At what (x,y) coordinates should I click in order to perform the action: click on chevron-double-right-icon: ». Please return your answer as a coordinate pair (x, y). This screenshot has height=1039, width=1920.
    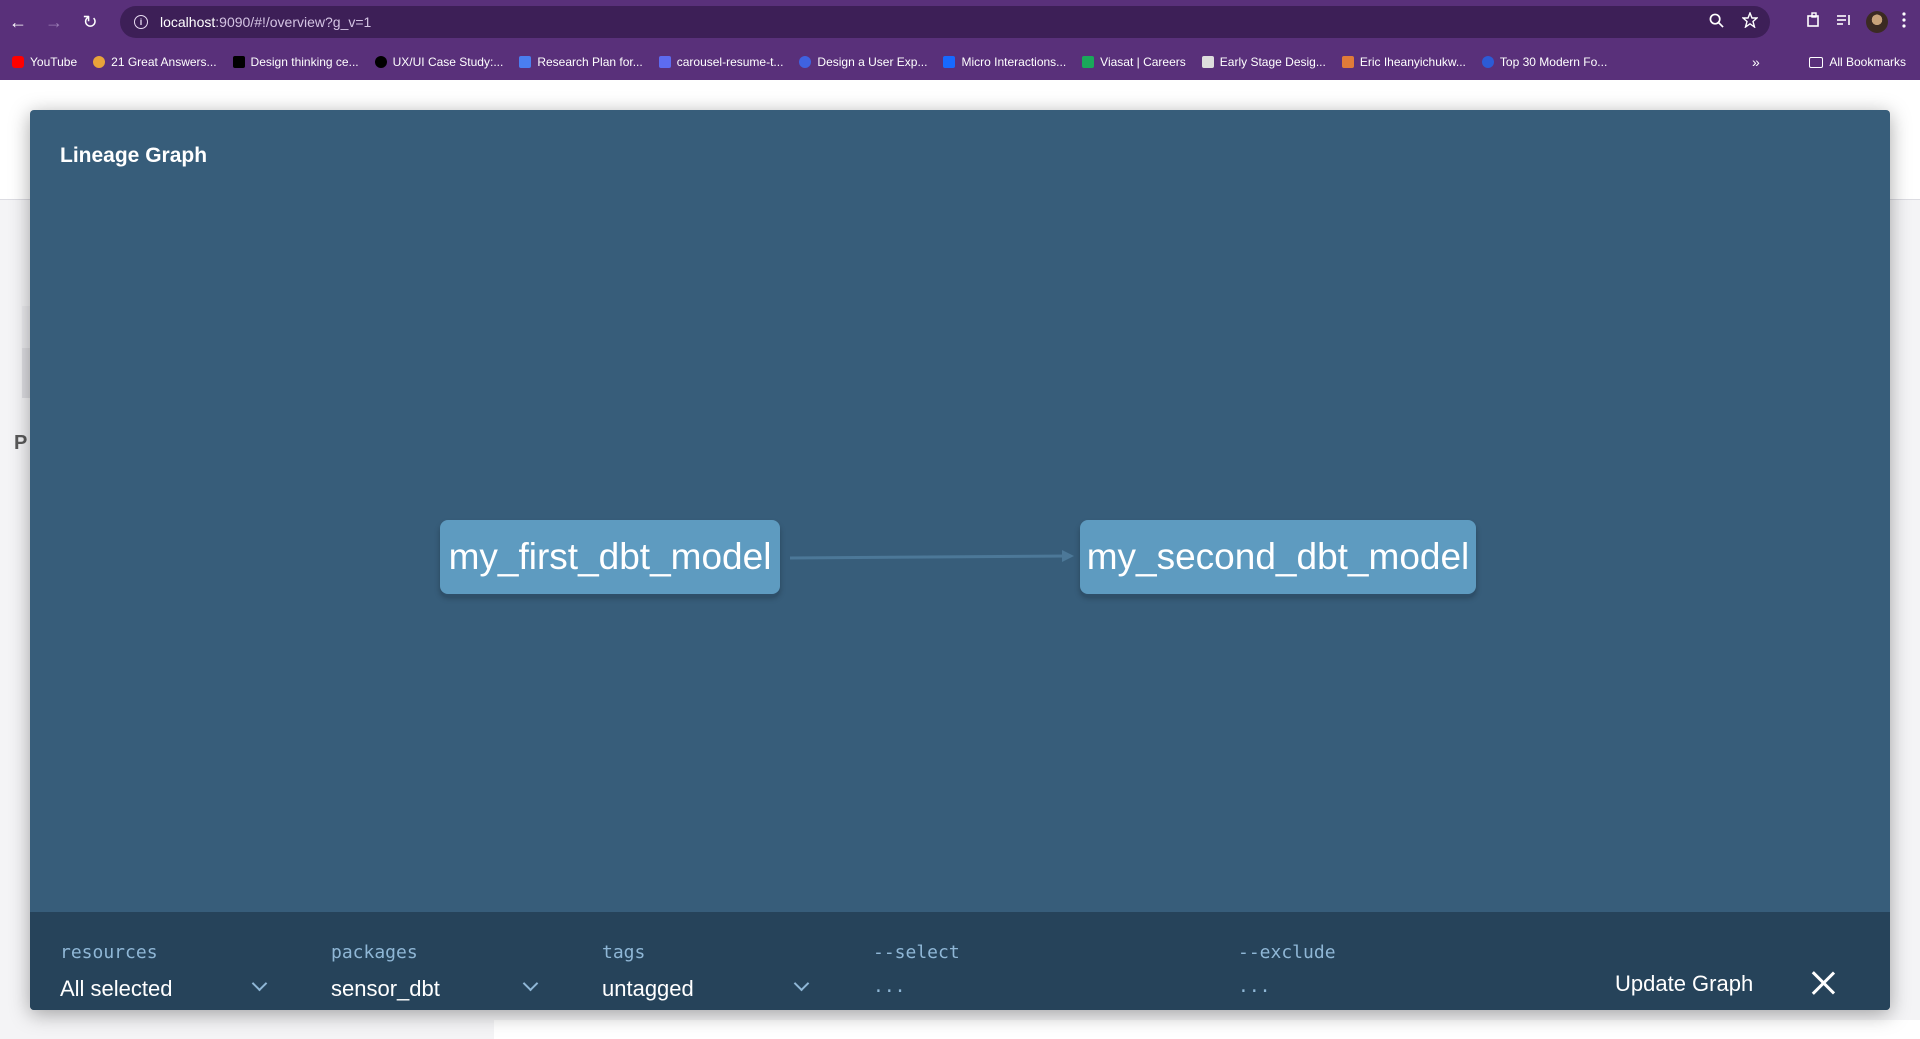
    Looking at the image, I should click on (1756, 62).